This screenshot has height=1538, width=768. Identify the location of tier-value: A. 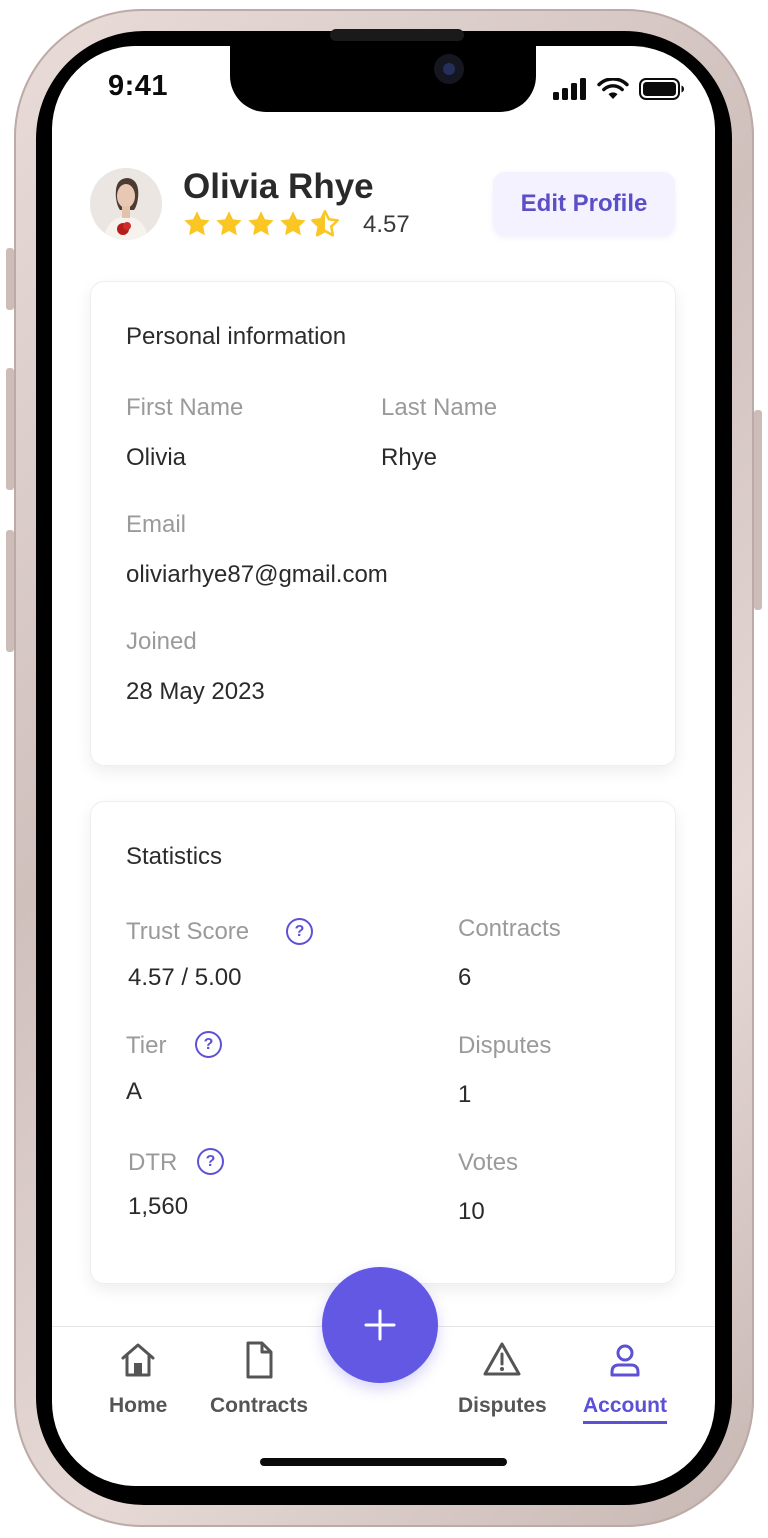
(134, 1091).